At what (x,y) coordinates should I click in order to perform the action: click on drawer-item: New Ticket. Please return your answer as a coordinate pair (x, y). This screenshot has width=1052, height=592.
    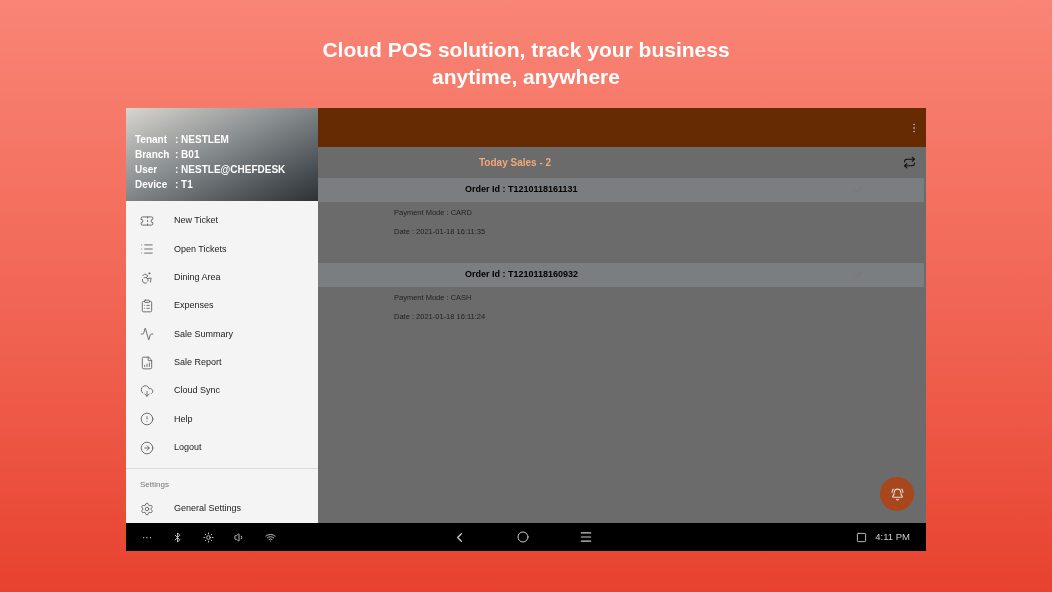
    Looking at the image, I should click on (222, 221).